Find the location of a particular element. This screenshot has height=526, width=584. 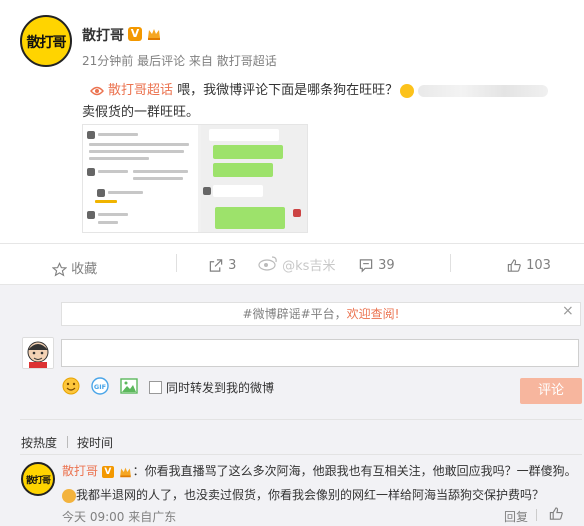

post-text-line2: 卖假货的一群旺旺。 is located at coordinates (141, 112).